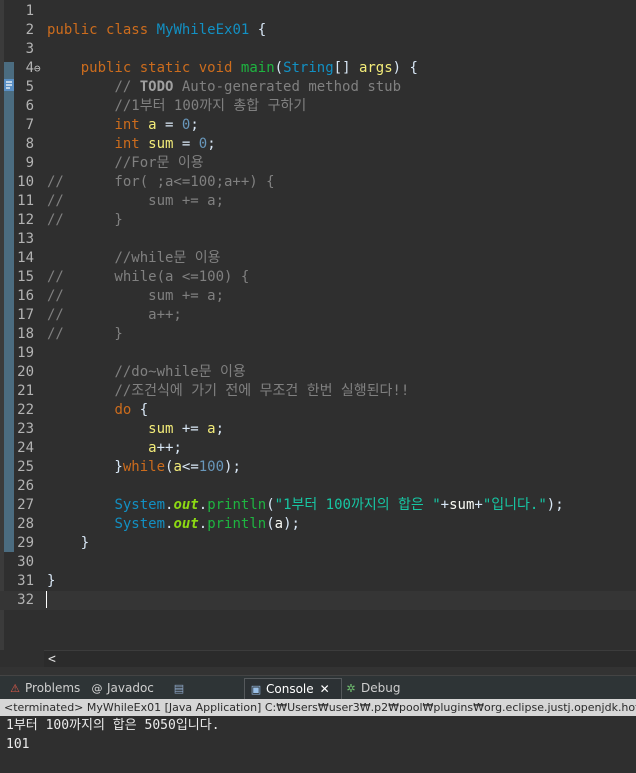 Image resolution: width=636 pixels, height=773 pixels. I want to click on panel-divider, so click(318, 671).